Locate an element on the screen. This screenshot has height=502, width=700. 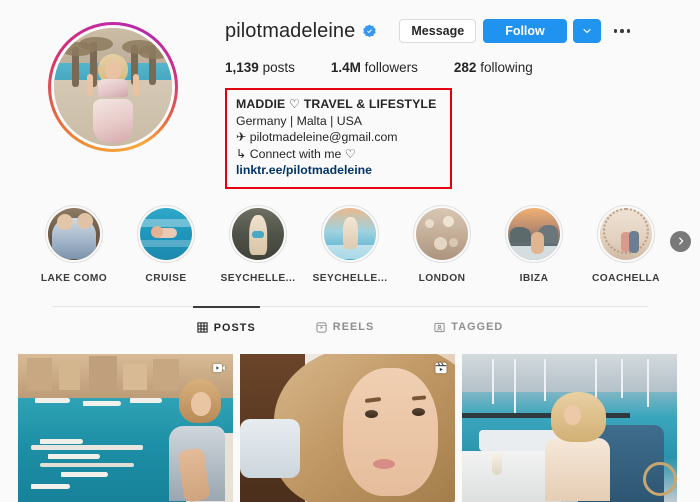
story-ring is located at coordinates (112, 87).